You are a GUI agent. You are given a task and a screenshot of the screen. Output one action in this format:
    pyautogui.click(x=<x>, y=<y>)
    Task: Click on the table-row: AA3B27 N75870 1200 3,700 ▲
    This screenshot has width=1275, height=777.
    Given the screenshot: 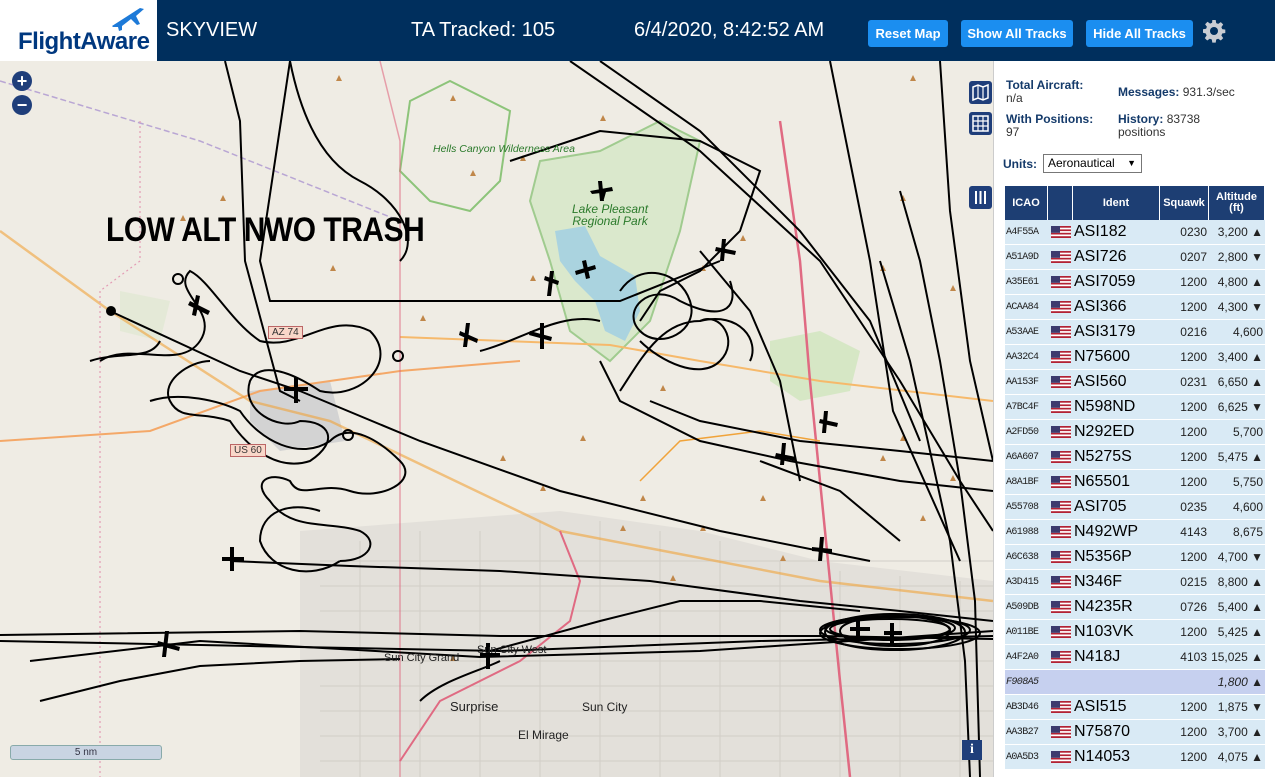 What is the action you would take?
    pyautogui.click(x=1135, y=732)
    